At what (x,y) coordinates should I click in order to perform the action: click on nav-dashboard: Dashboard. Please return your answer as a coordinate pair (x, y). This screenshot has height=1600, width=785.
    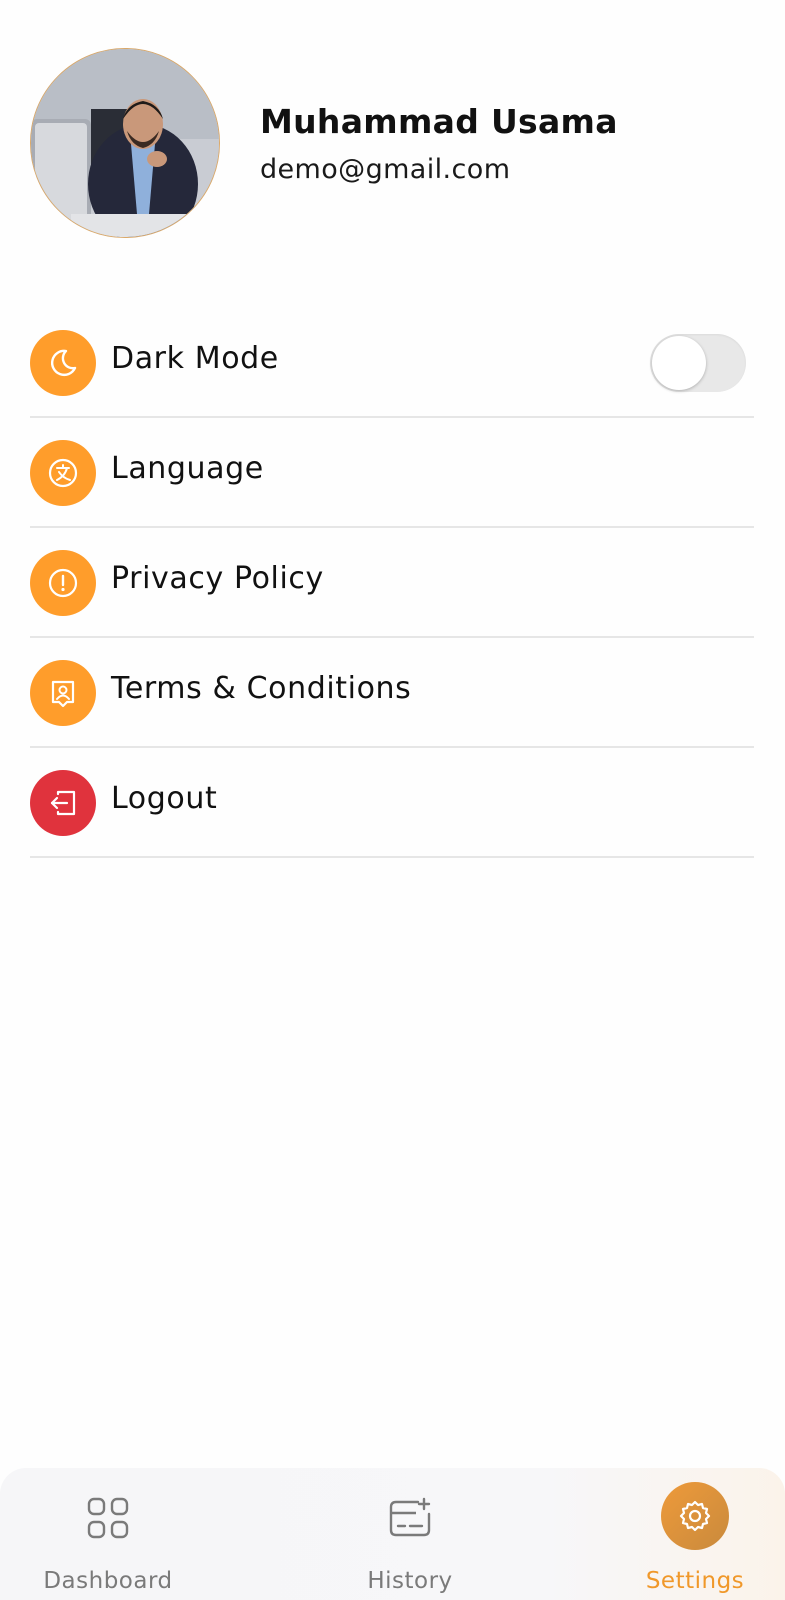
    Looking at the image, I should click on (108, 1534).